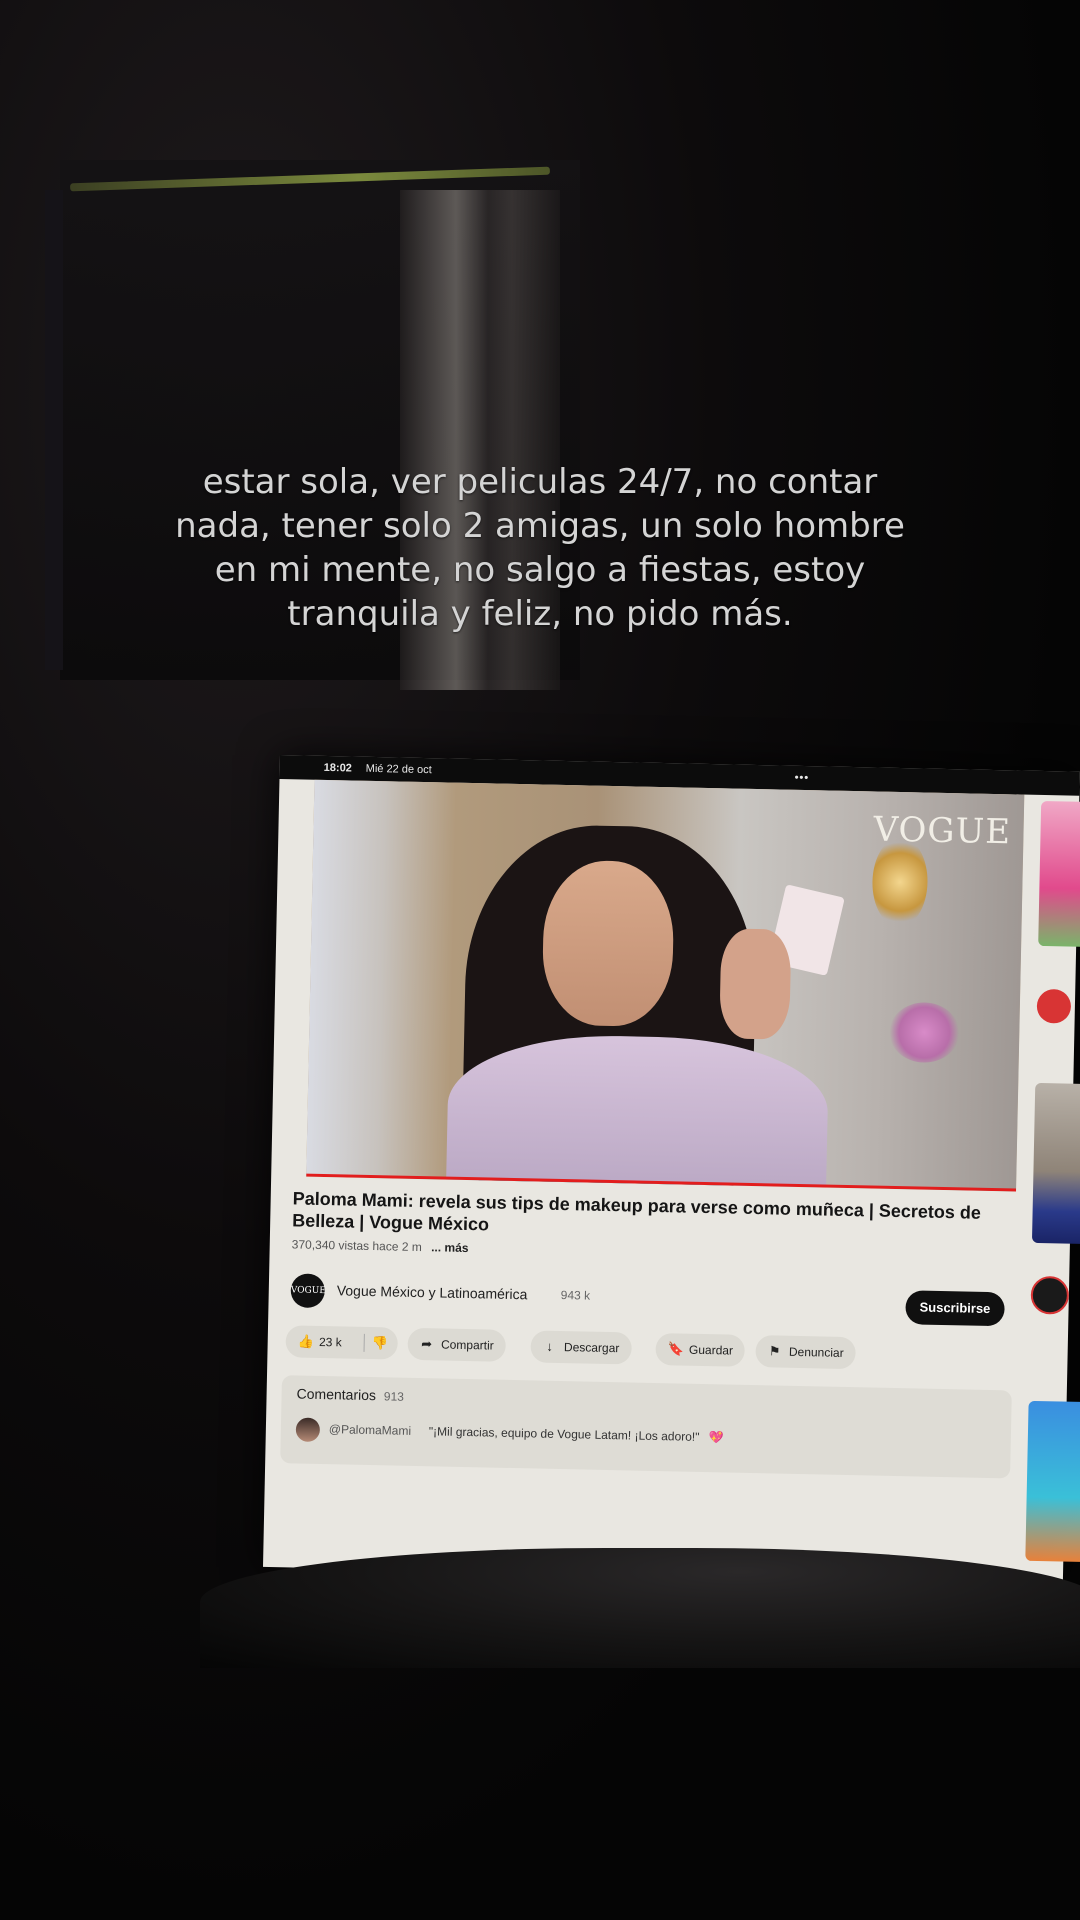  Describe the element at coordinates (591, 1348) in the screenshot. I see `download-label: Descargar` at that location.